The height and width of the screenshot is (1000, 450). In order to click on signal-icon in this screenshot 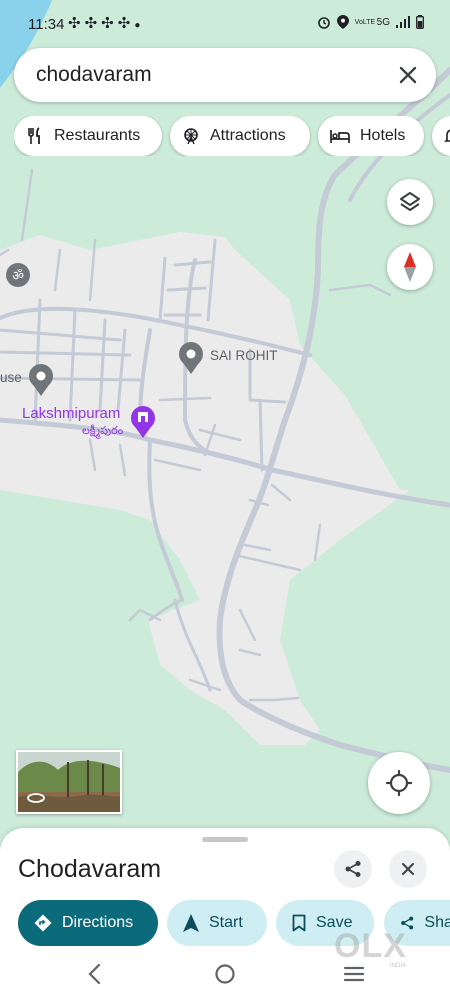, I will do `click(403, 22)`.